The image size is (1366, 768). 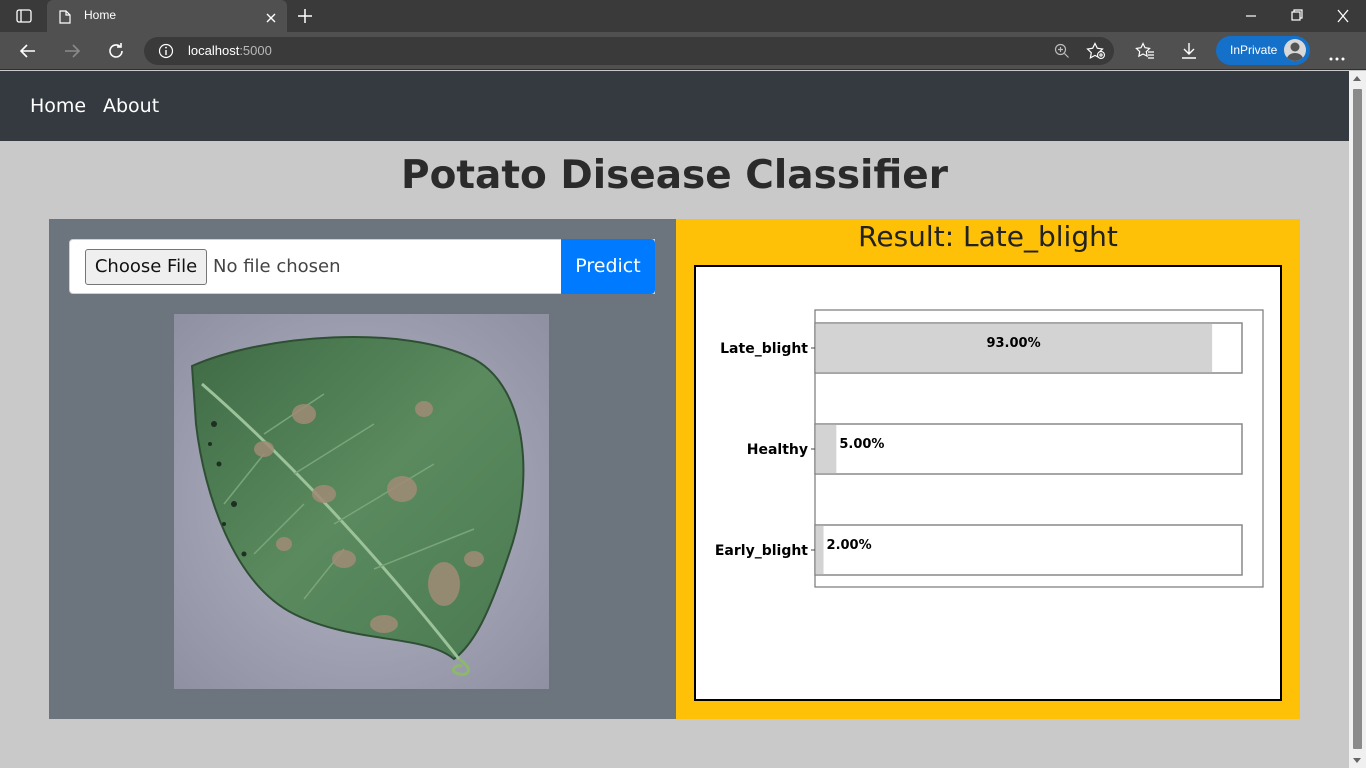 I want to click on refresh-icon, so click(x=116, y=51).